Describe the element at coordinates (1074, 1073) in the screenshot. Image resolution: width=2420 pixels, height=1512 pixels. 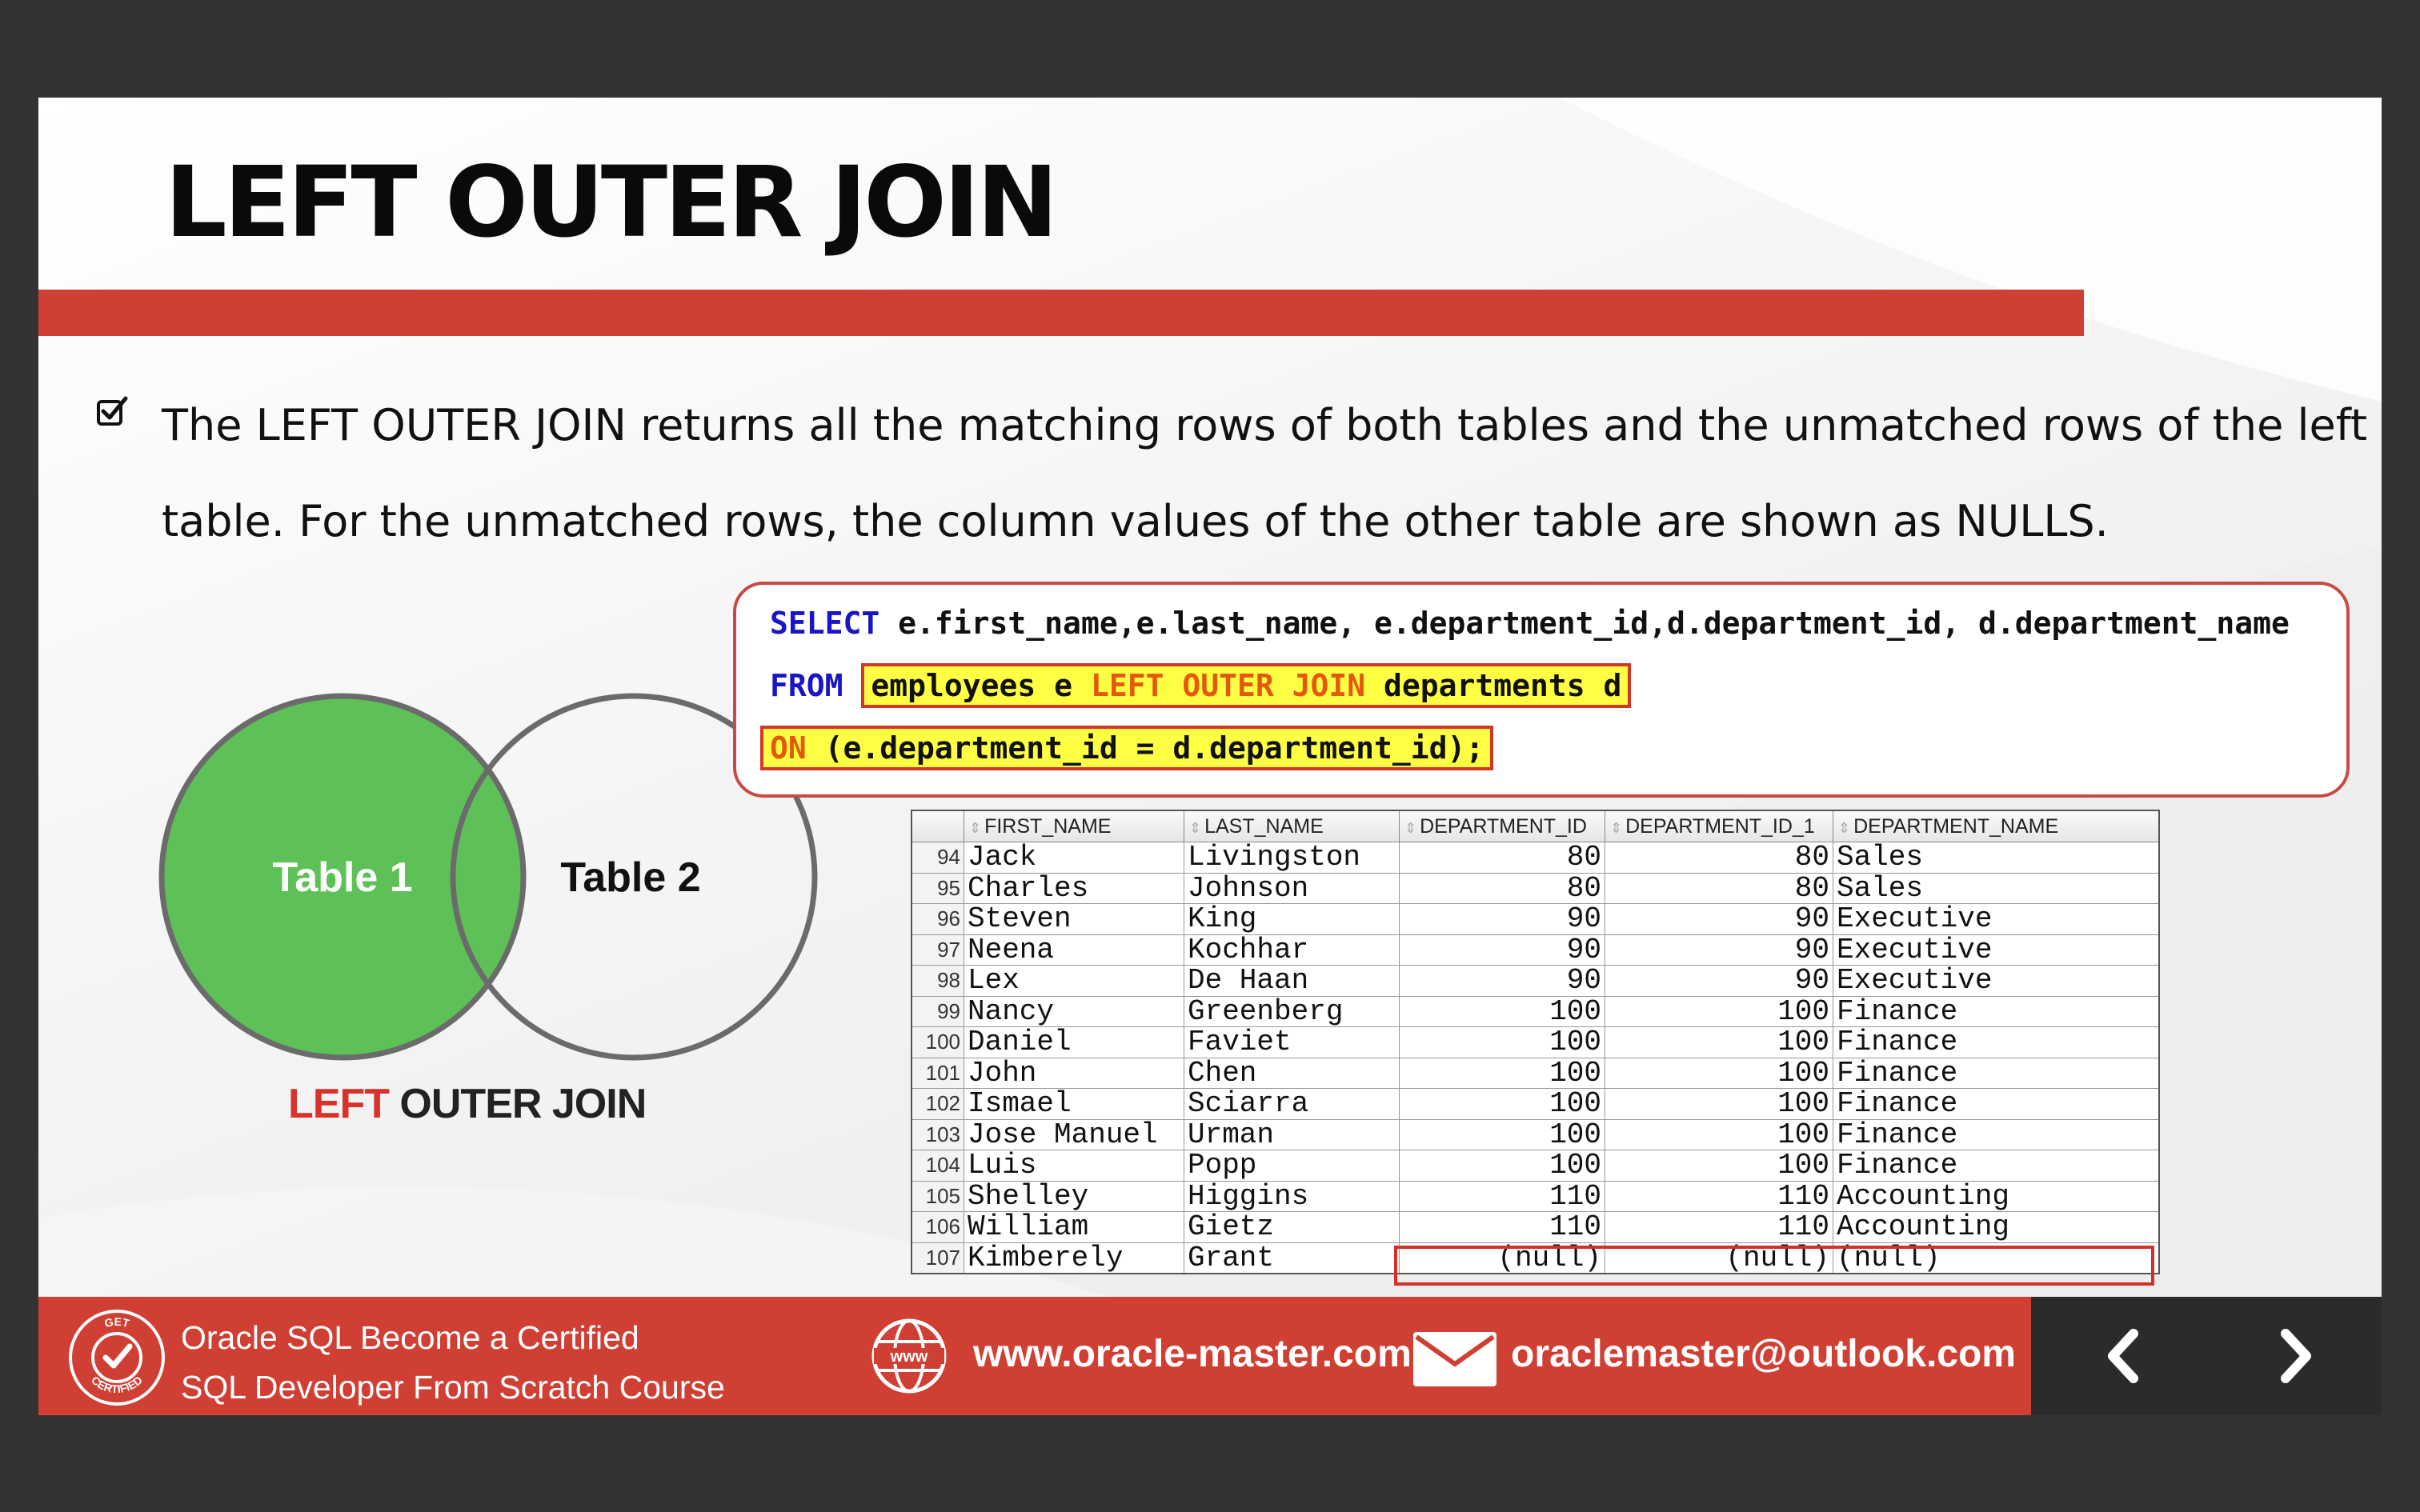
I see `cell-first-name: John` at that location.